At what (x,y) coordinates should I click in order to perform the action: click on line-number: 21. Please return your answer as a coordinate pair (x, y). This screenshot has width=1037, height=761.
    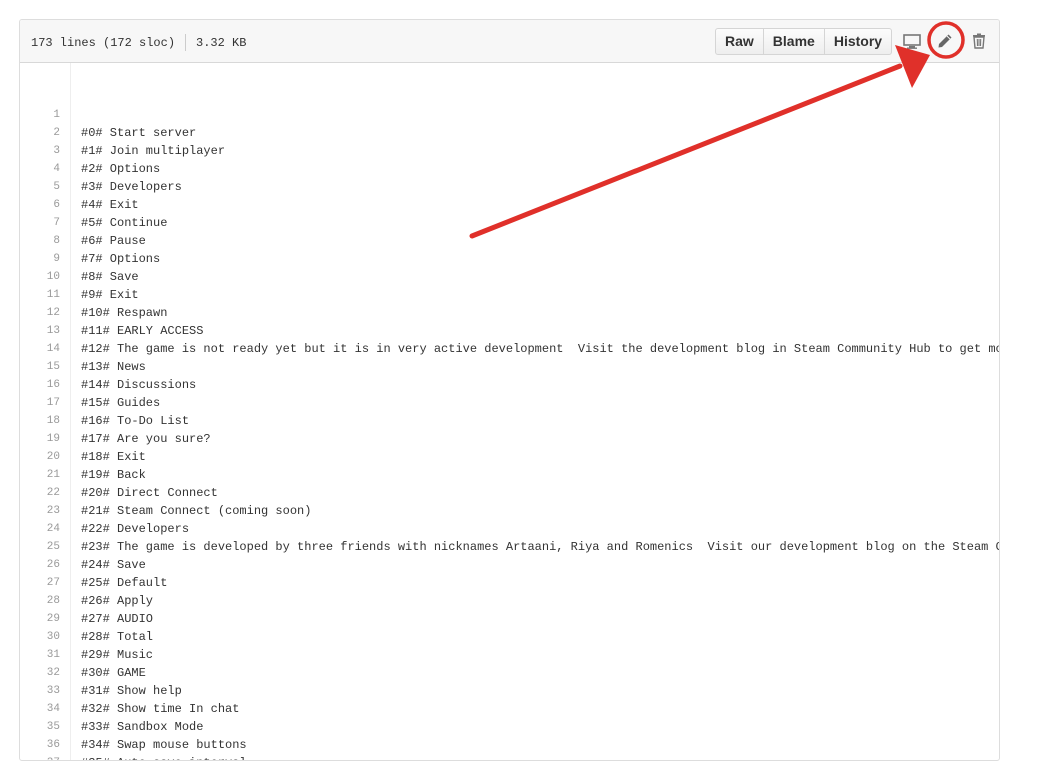
    Looking at the image, I should click on (40, 475).